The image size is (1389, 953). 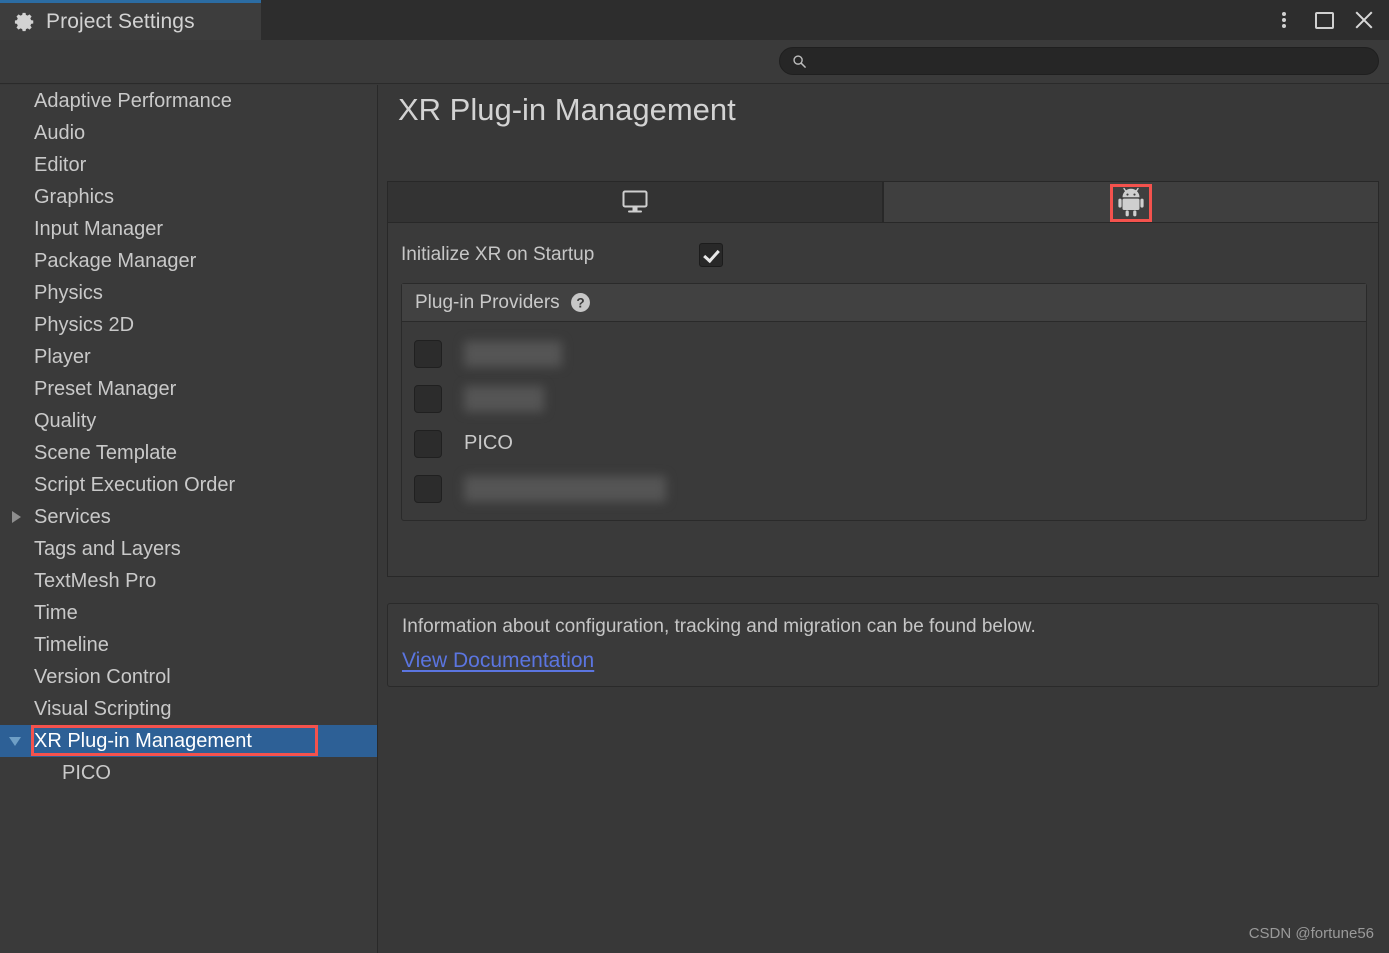 What do you see at coordinates (86, 772) in the screenshot?
I see `sidebar-item-label: PICO` at bounding box center [86, 772].